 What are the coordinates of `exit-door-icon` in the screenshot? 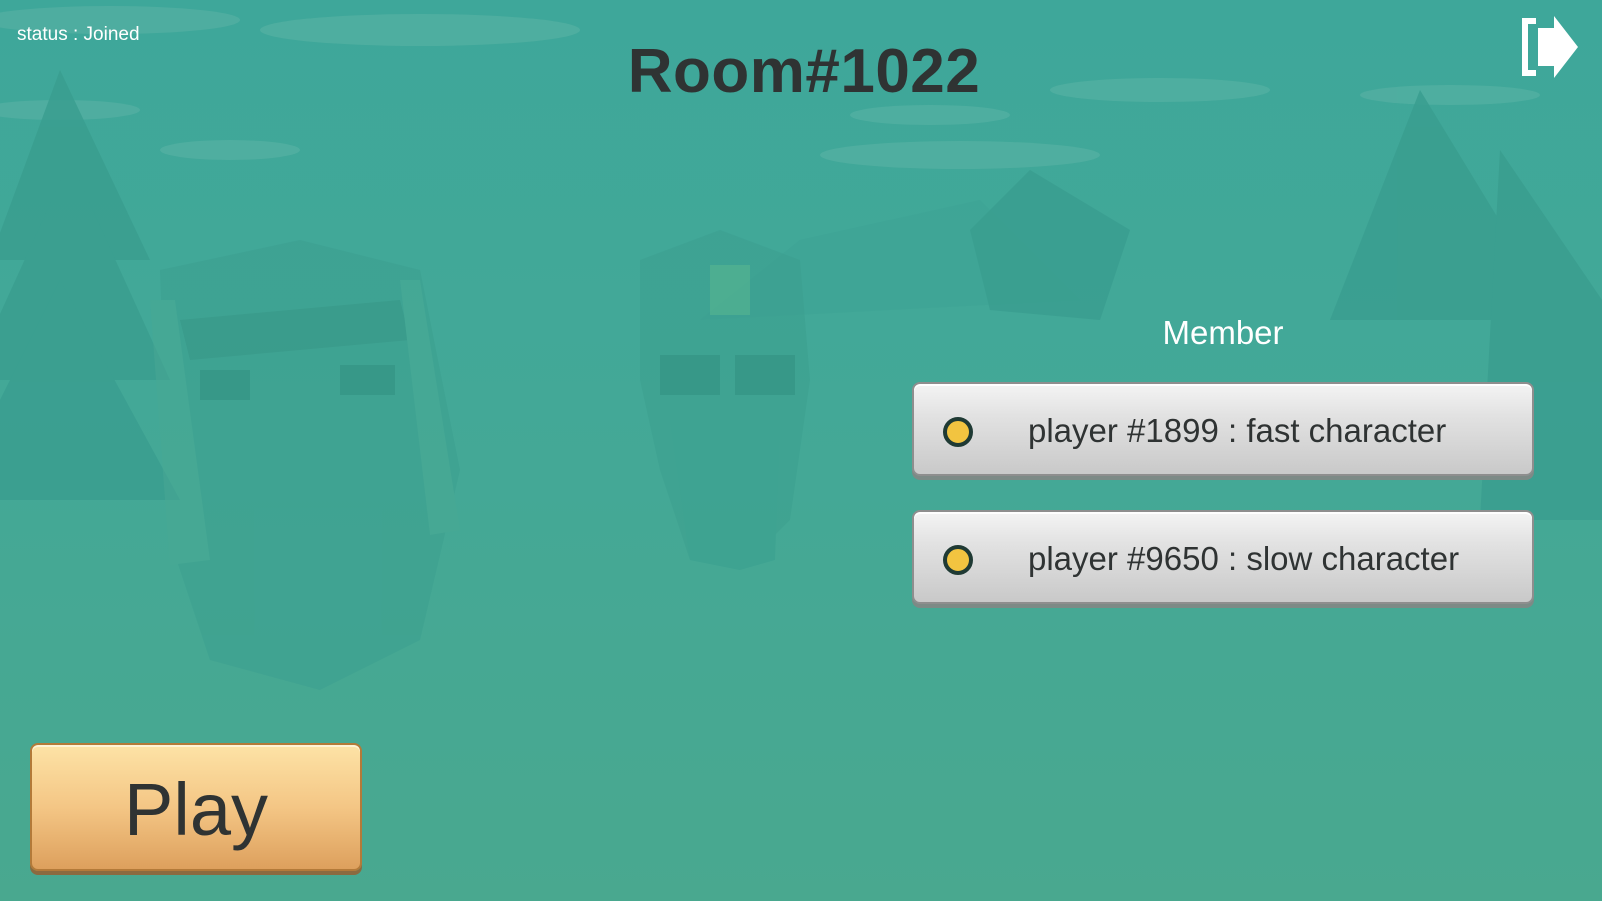 It's located at (1550, 47).